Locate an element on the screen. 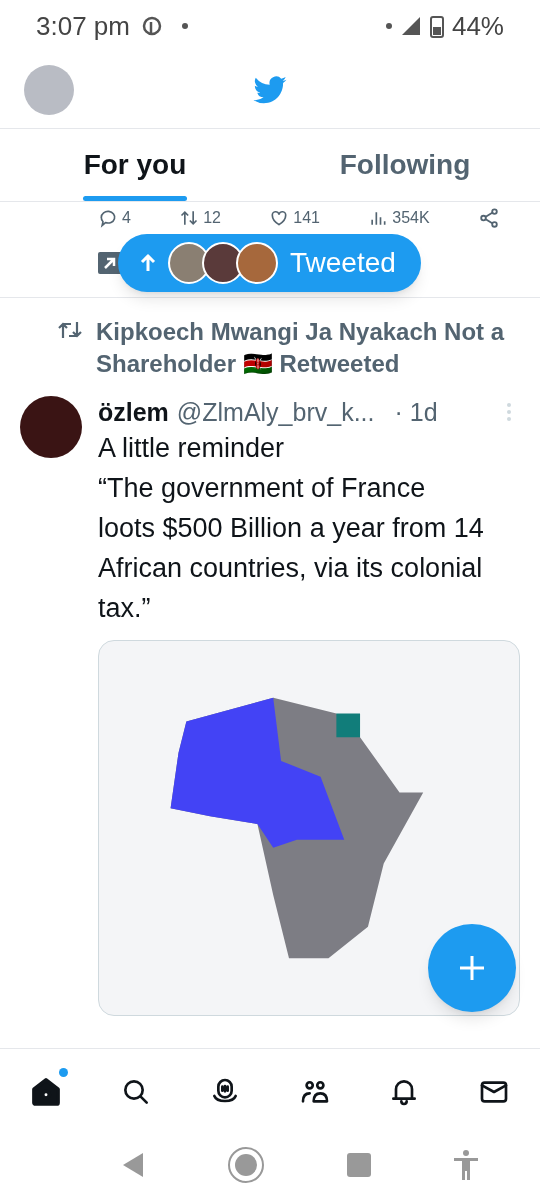 This screenshot has width=540, height=1200. view-count: 354K is located at coordinates (411, 218).